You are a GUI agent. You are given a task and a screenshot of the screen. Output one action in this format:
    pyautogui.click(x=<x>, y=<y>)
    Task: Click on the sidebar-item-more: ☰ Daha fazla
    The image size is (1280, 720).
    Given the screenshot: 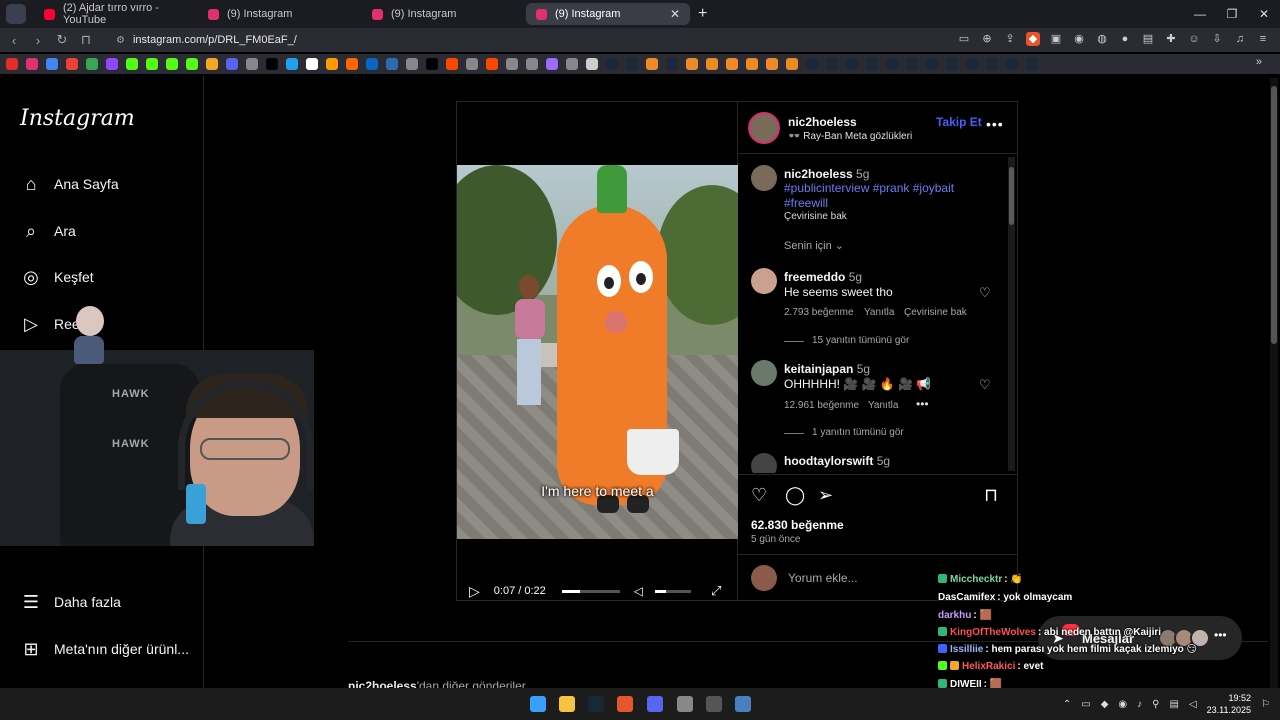 What is the action you would take?
    pyautogui.click(x=70, y=602)
    